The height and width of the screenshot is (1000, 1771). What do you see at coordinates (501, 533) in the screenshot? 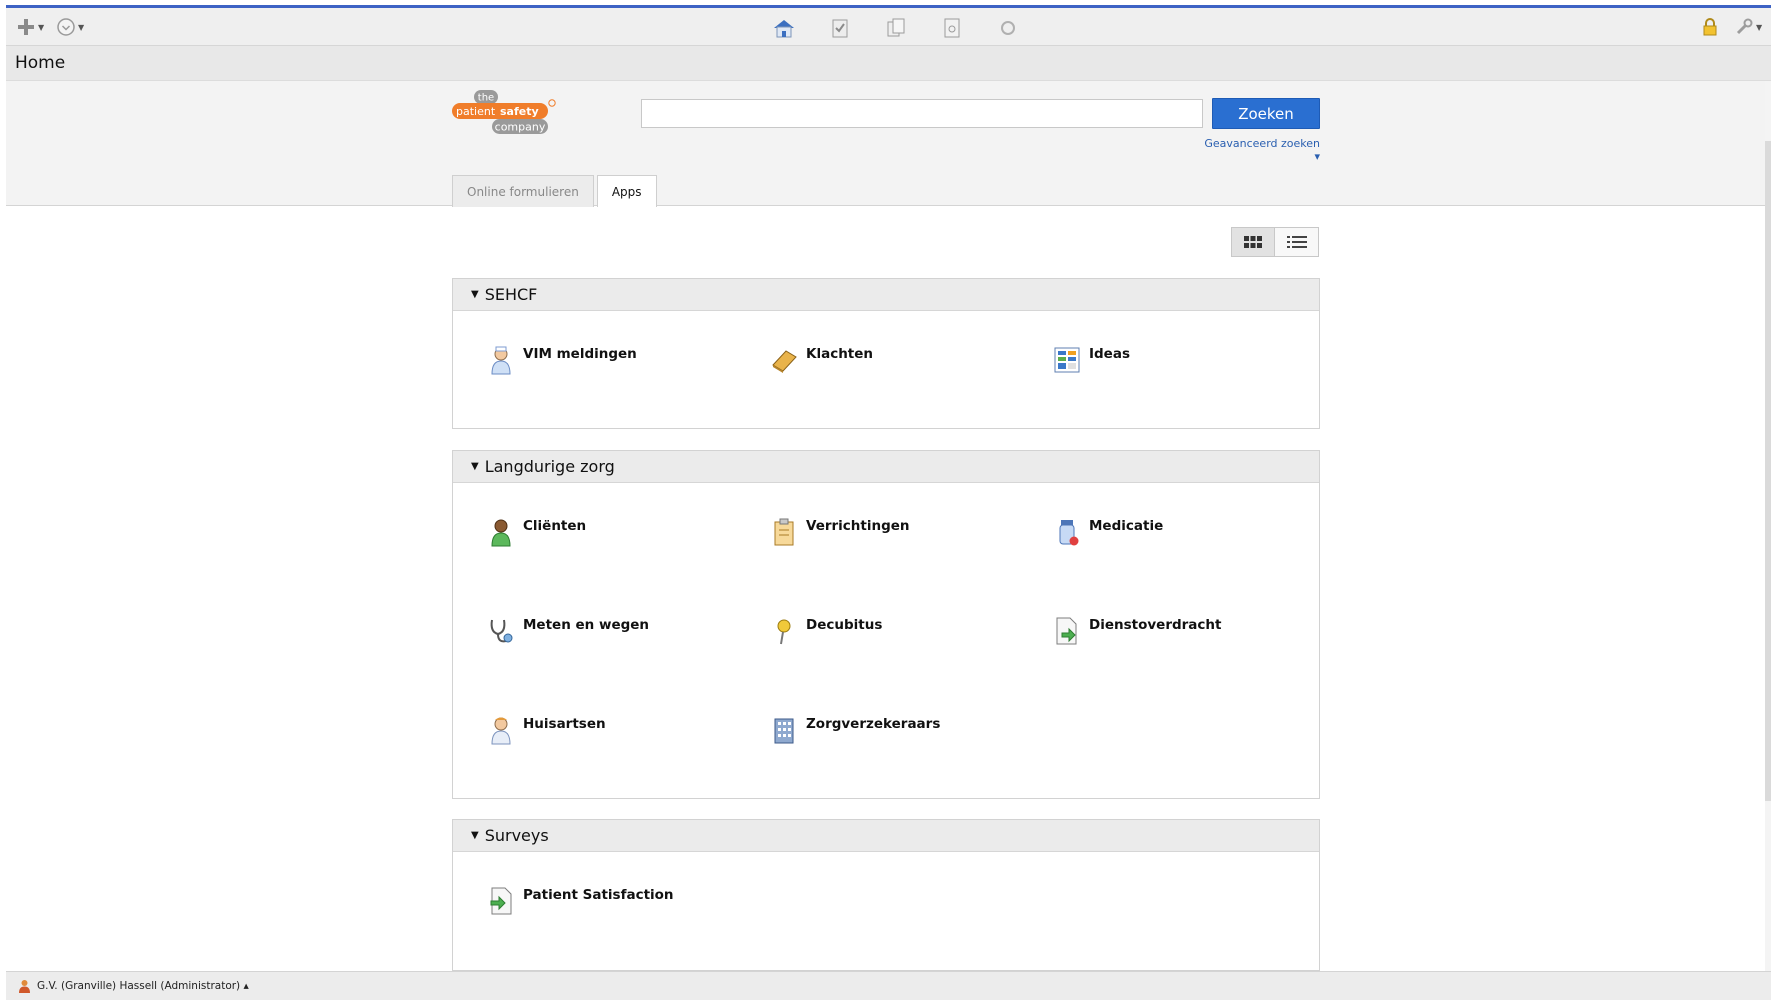
I see `client-icon` at bounding box center [501, 533].